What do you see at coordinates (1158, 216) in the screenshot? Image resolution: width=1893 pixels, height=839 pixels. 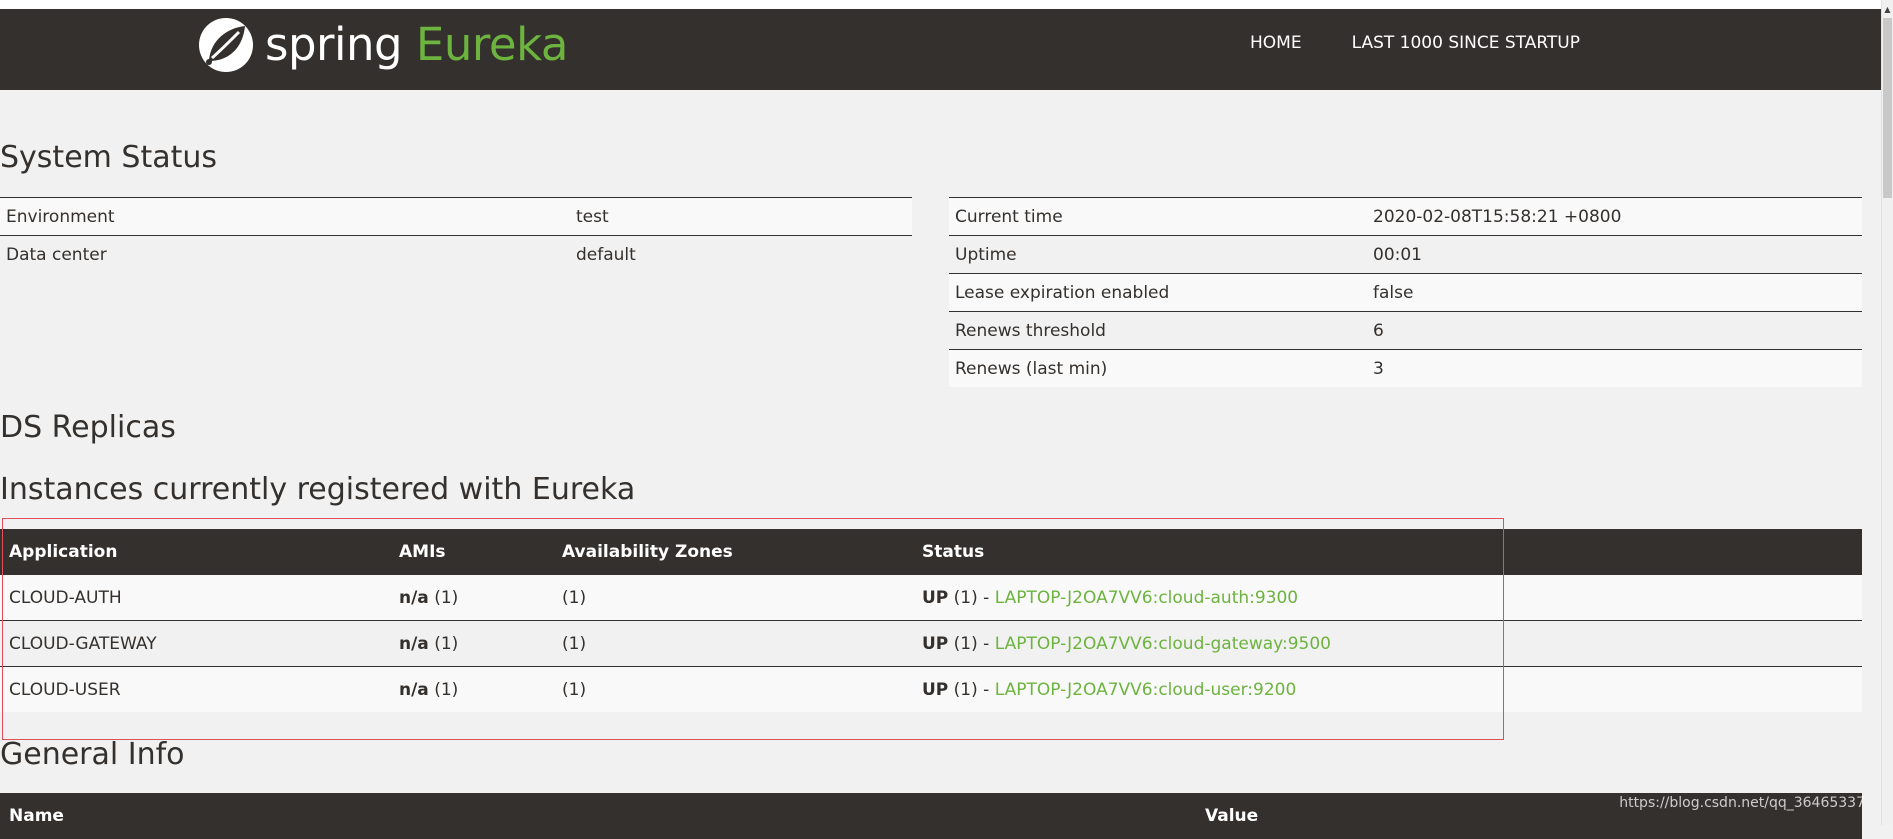 I see `status-key: Current time` at bounding box center [1158, 216].